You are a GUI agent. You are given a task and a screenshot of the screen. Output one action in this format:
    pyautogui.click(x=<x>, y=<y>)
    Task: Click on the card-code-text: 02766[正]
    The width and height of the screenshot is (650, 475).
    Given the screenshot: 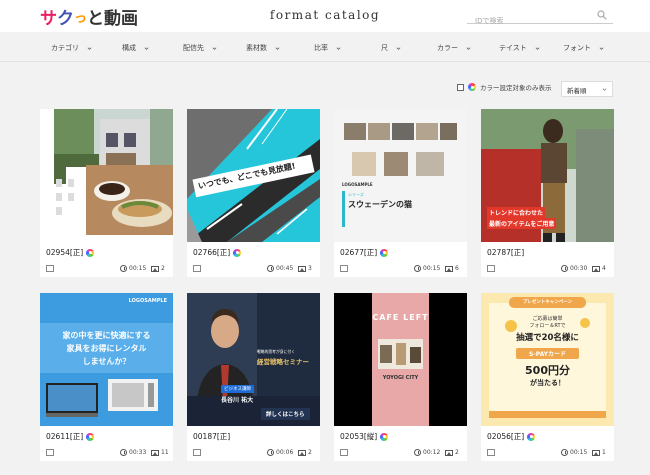 What is the action you would take?
    pyautogui.click(x=212, y=252)
    